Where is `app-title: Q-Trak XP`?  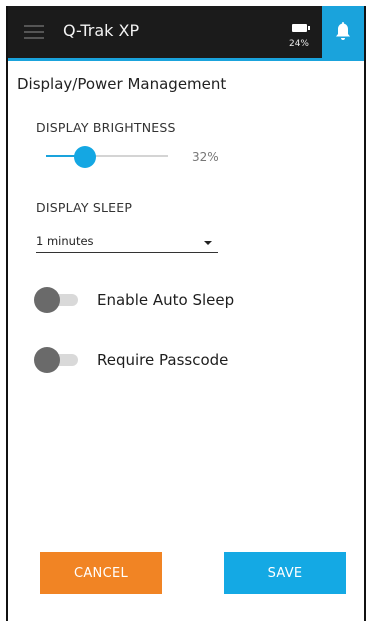 app-title: Q-Trak XP is located at coordinates (101, 30).